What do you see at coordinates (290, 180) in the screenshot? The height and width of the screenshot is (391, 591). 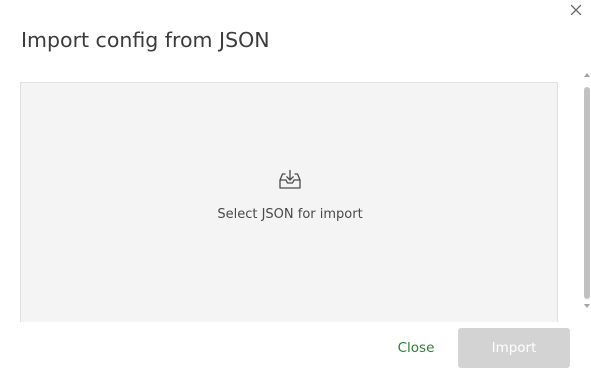 I see `upload-icon` at bounding box center [290, 180].